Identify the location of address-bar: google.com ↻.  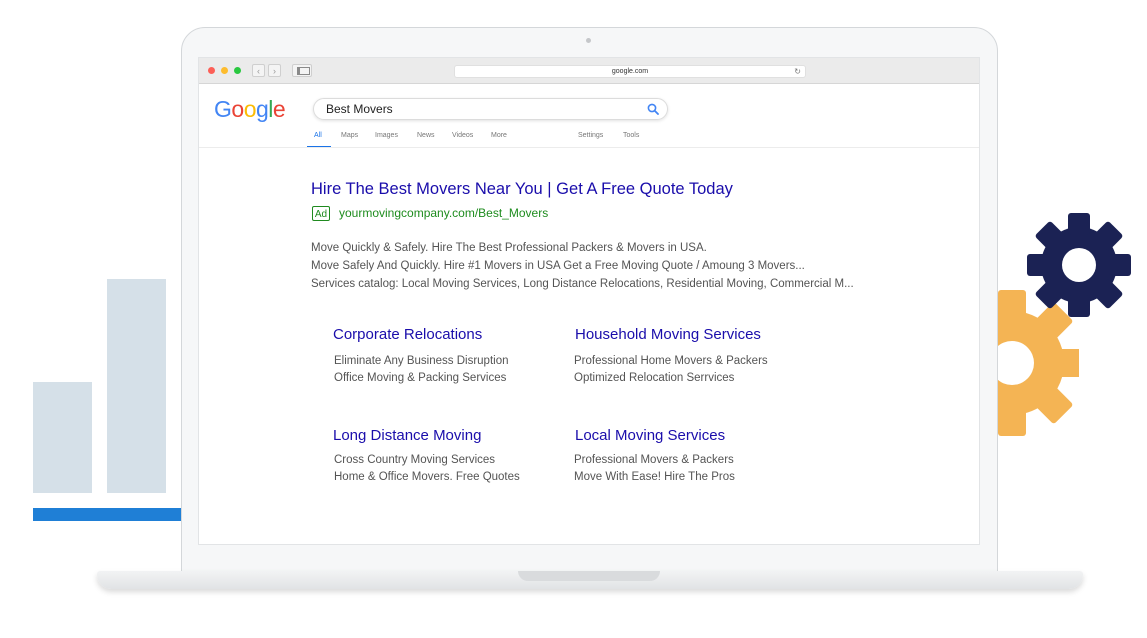
(630, 71).